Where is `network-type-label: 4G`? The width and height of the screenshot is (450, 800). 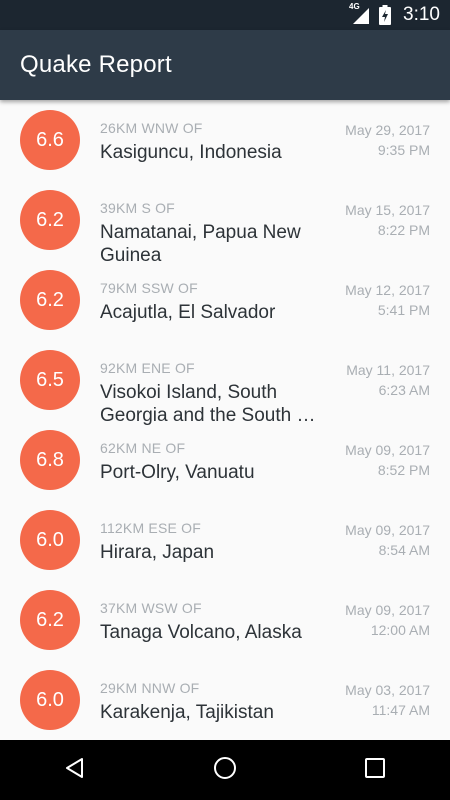 network-type-label: 4G is located at coordinates (354, 6).